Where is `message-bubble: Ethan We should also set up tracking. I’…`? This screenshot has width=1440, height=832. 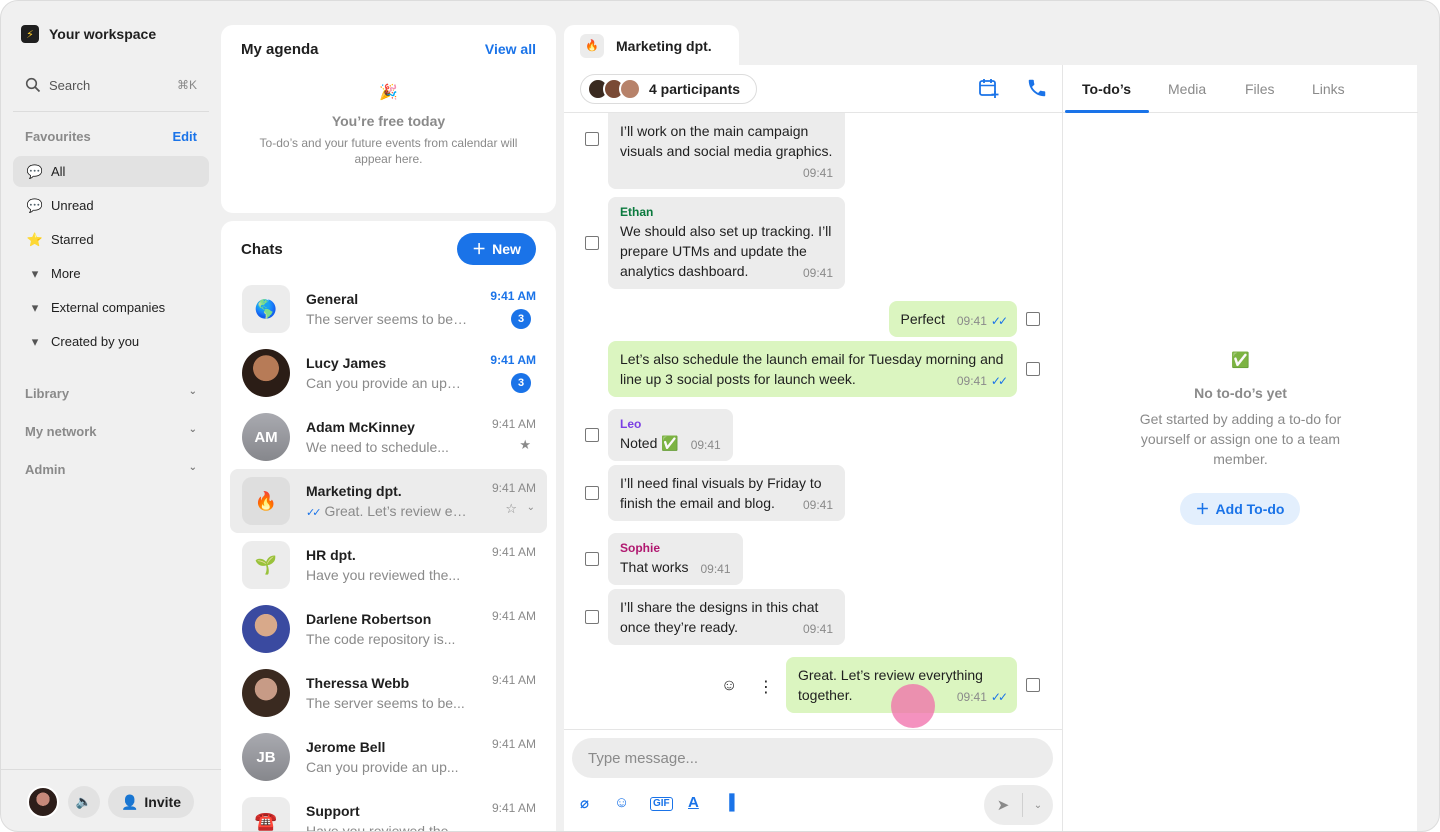 message-bubble: Ethan We should also set up tracking. I’… is located at coordinates (726, 243).